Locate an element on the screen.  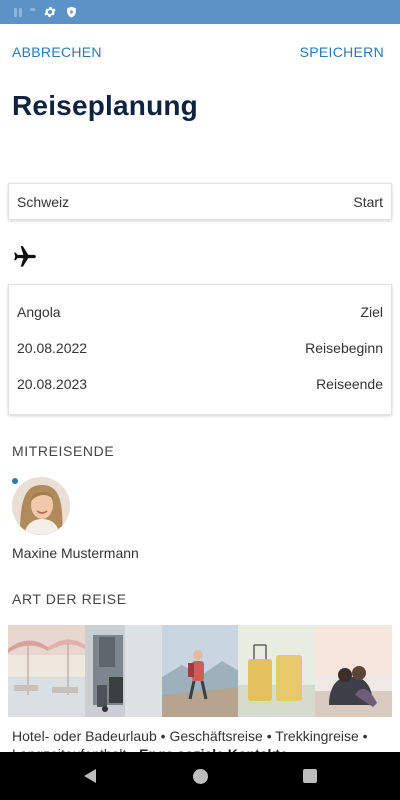
trip-end-label: Reiseende is located at coordinates (349, 384).